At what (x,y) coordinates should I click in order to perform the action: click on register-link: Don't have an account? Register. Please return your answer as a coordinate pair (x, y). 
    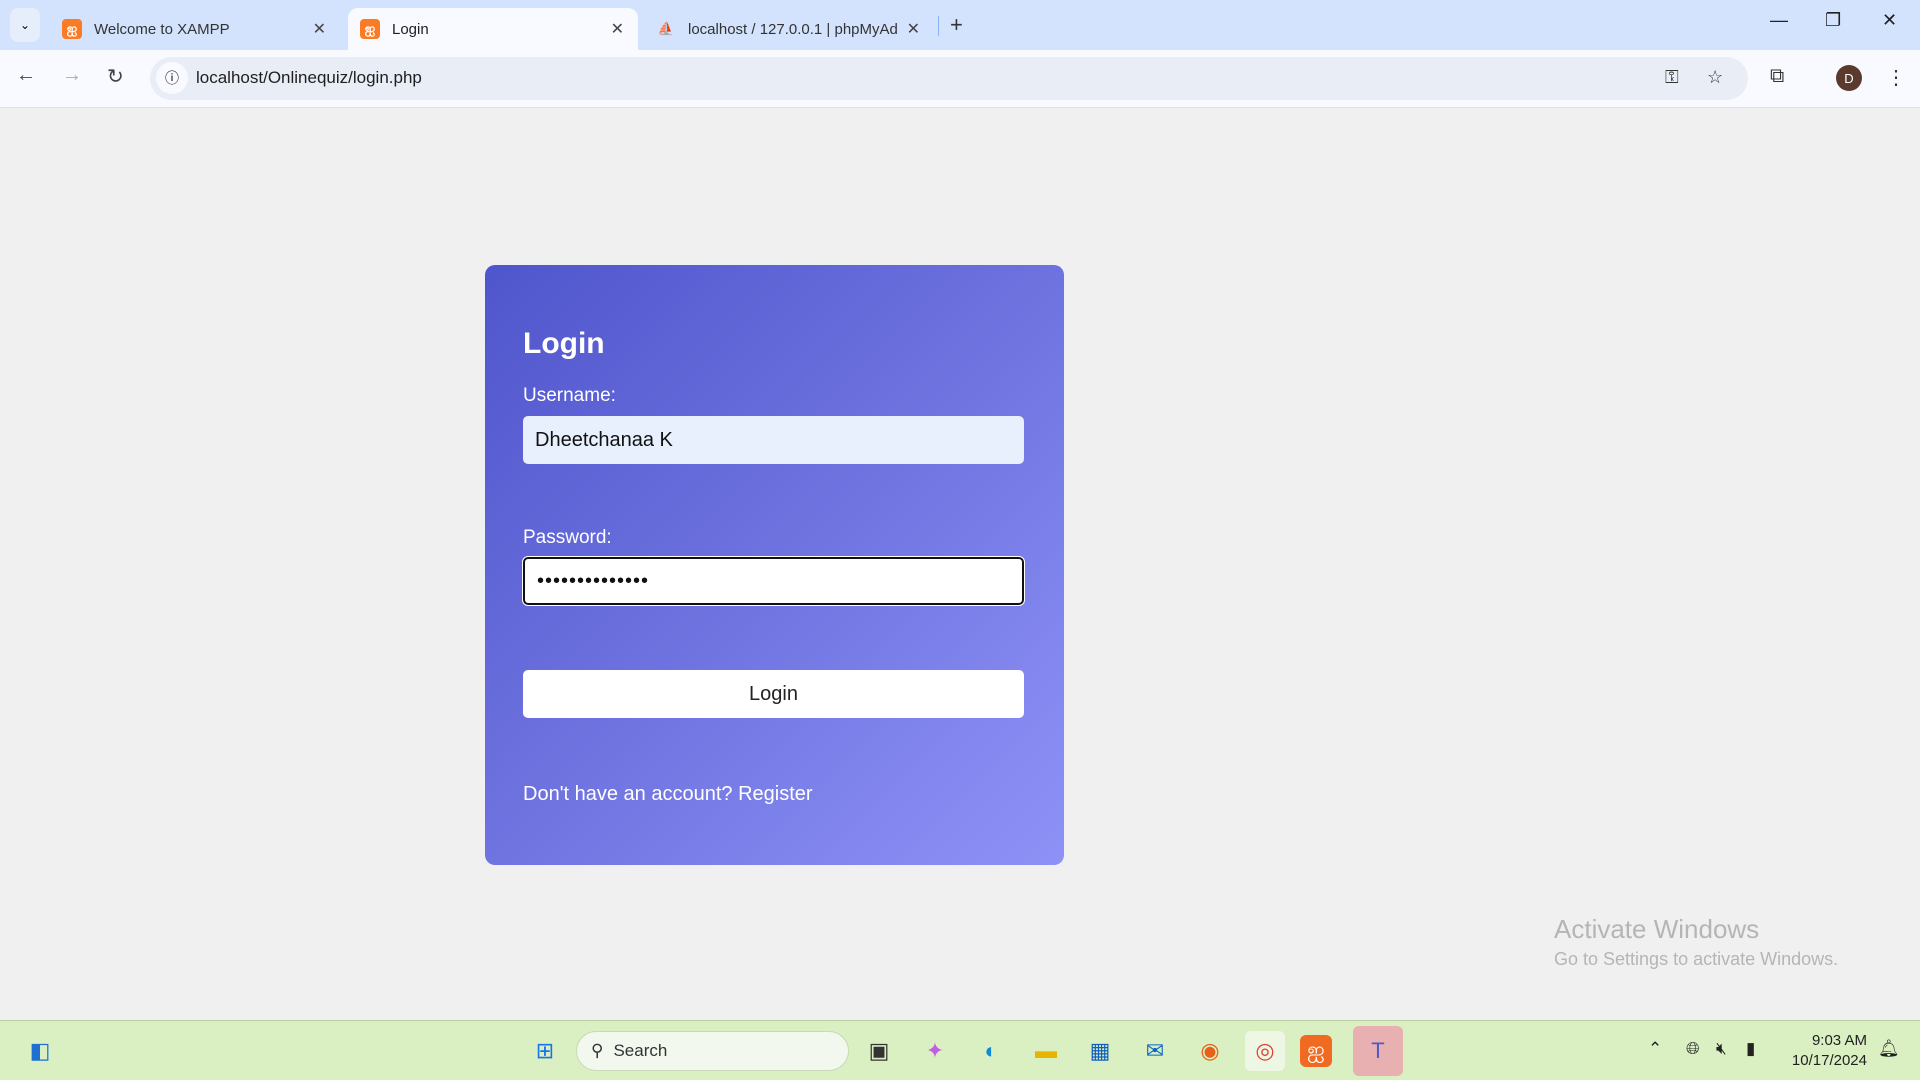
    Looking at the image, I should click on (668, 794).